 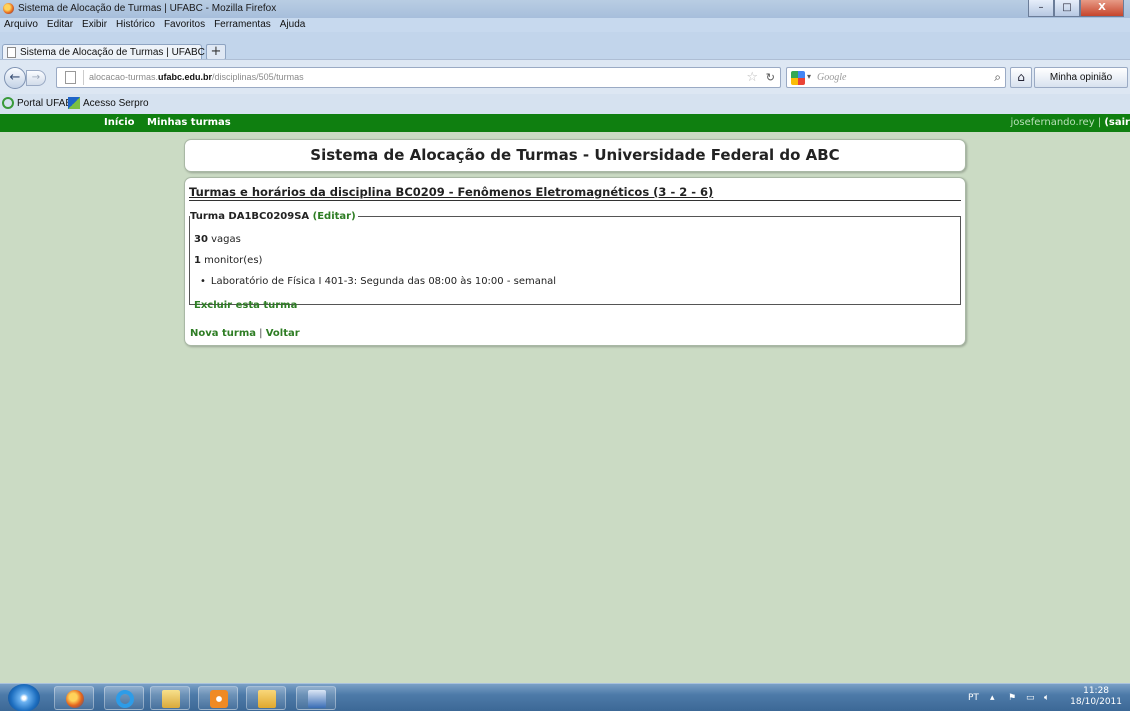 I want to click on outlook-icon, so click(x=267, y=699).